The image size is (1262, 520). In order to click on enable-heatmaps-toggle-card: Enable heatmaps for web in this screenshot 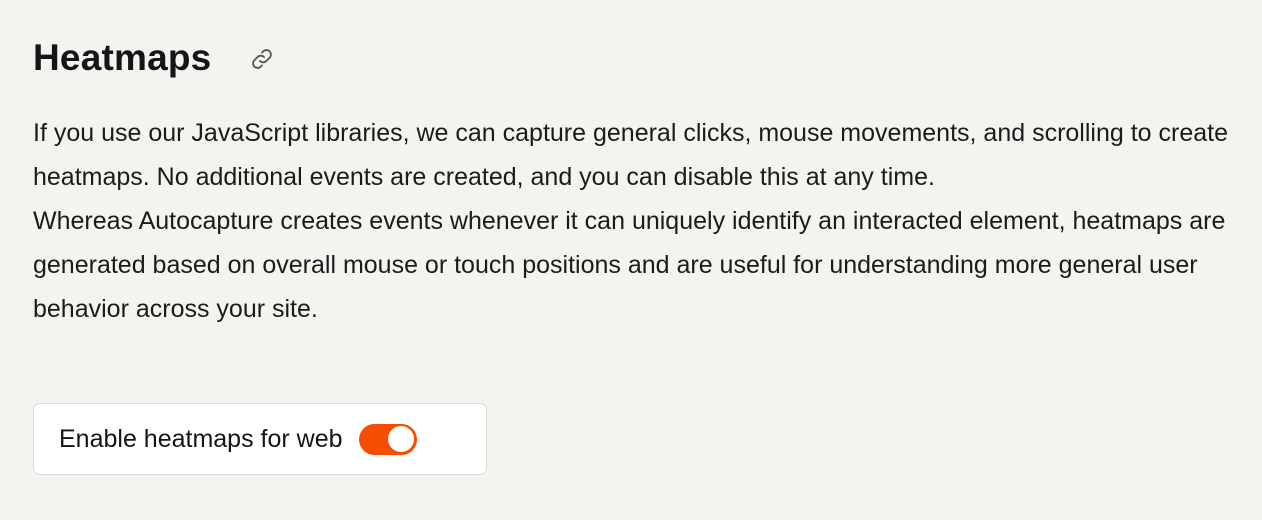, I will do `click(260, 439)`.